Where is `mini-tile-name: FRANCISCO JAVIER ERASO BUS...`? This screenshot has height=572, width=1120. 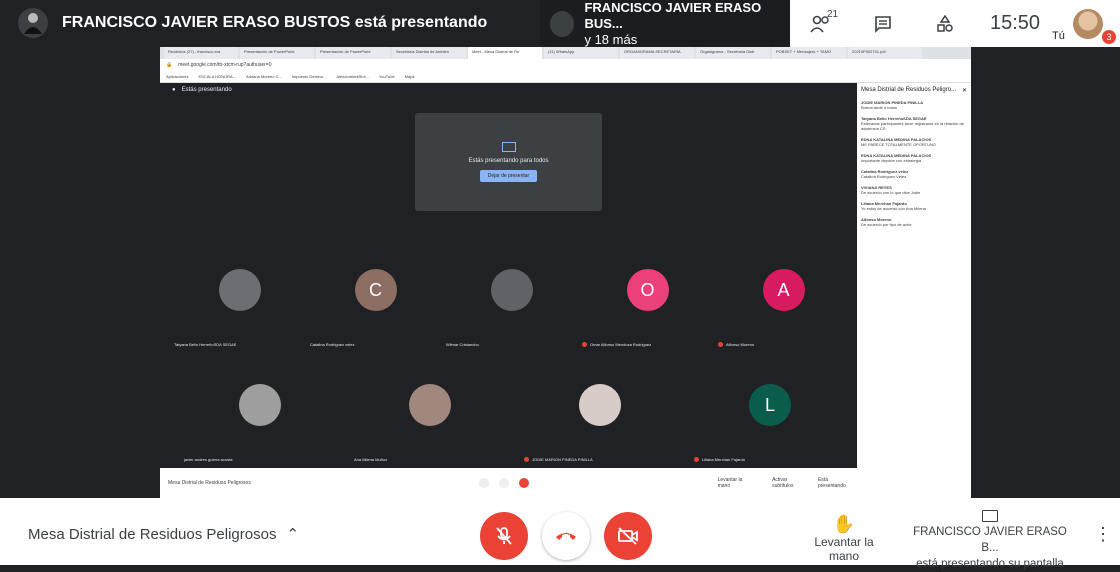
mini-tile-name: FRANCISCO JAVIER ERASO BUS... is located at coordinates (673, 15).